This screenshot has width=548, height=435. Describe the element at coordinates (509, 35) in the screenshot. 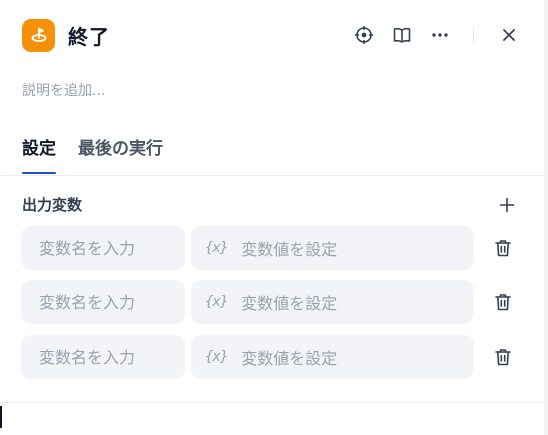

I see `close-icon` at that location.